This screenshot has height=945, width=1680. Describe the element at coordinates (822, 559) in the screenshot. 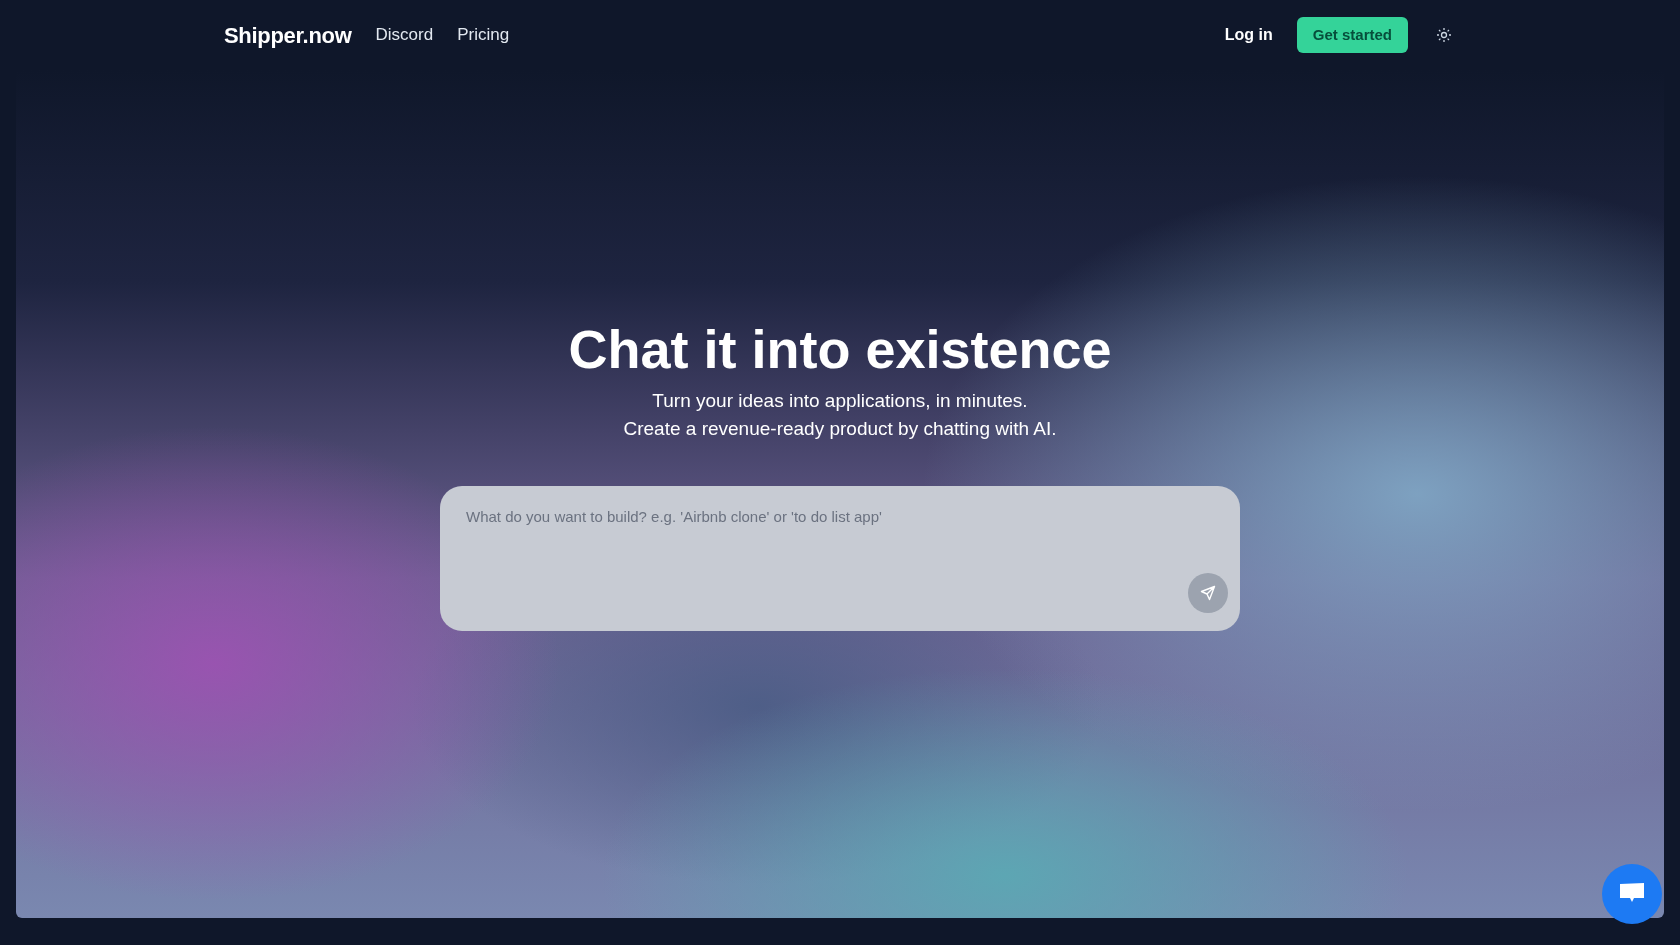

I see `prompt-input: What do you want to build? e.g. 'Airbnb clone' or 'to do list app'` at that location.